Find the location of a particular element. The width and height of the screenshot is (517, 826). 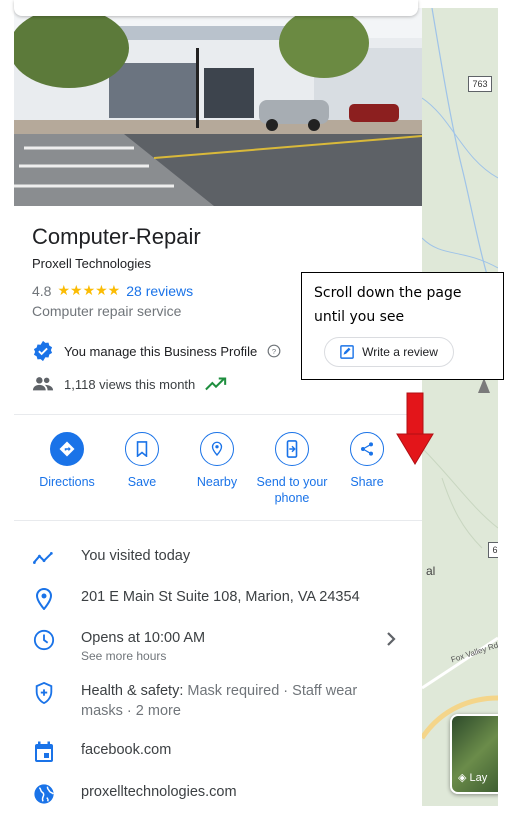

trending-up-icon is located at coordinates (216, 384).